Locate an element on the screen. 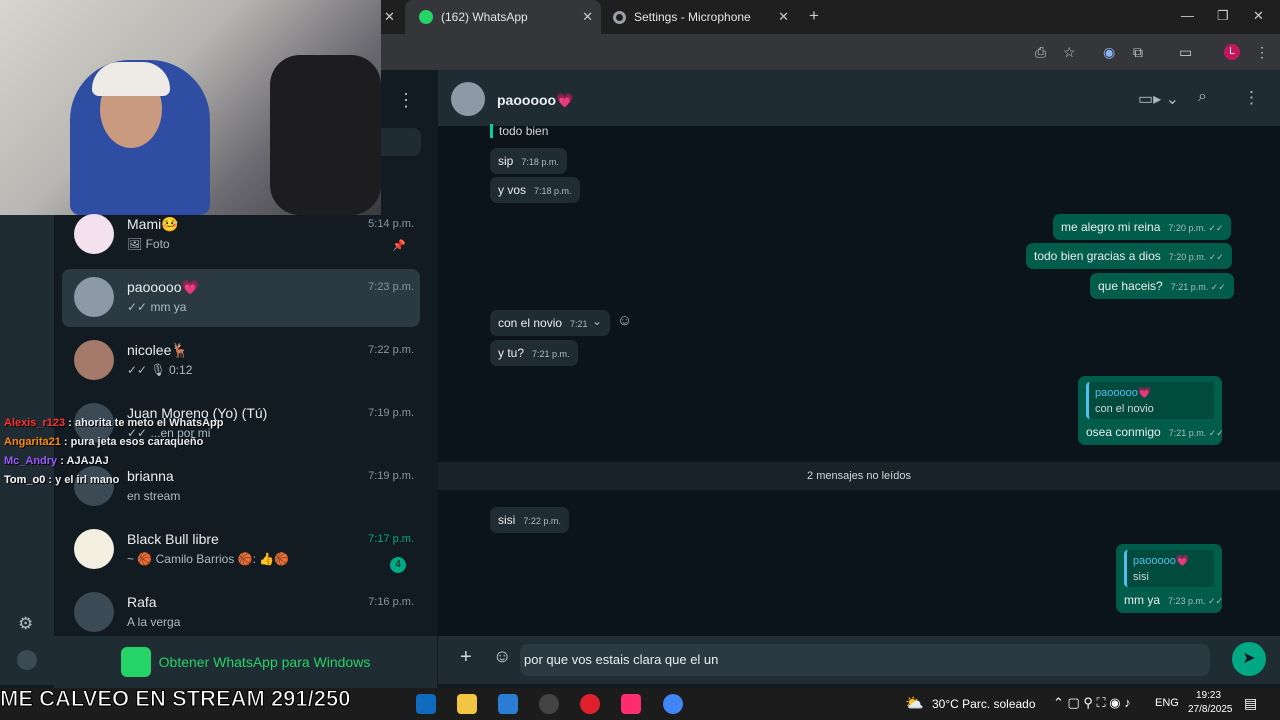  message-out: paooooo💗 sisi mm ya 7:23 p.m. ✓✓ is located at coordinates (1169, 578).